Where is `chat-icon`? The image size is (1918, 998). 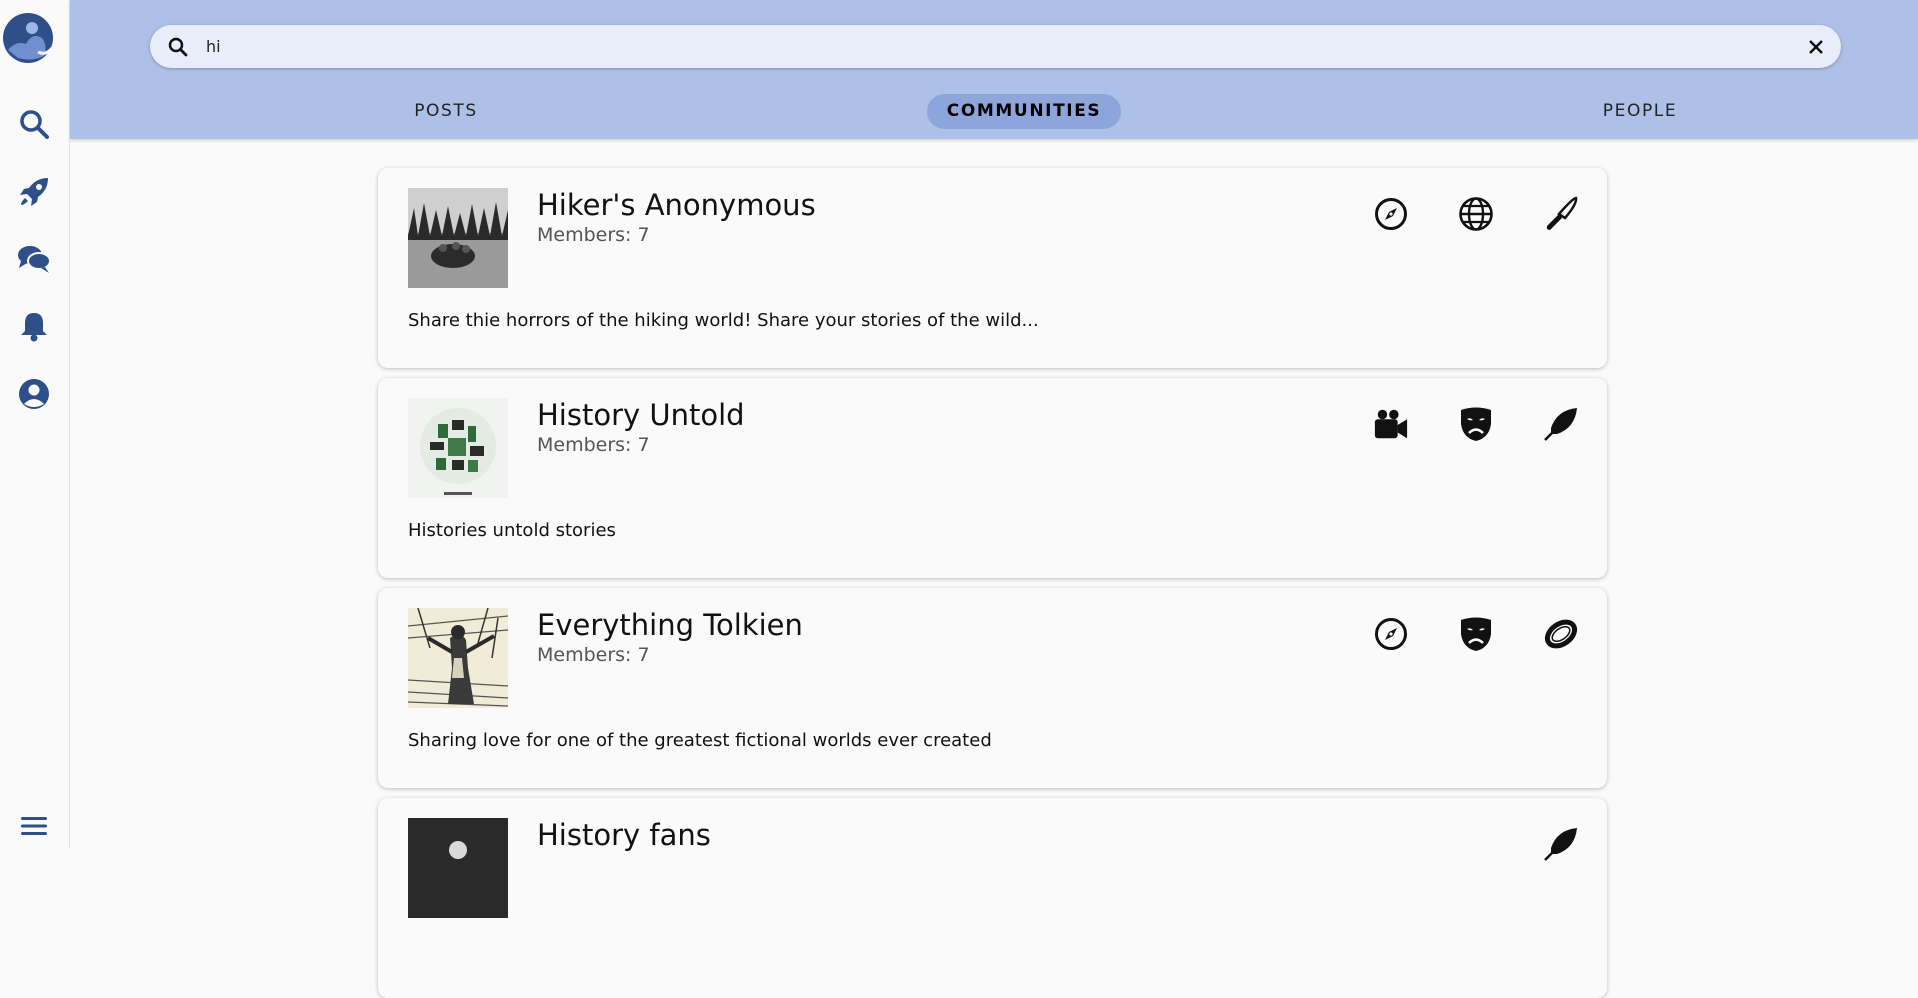 chat-icon is located at coordinates (34, 259).